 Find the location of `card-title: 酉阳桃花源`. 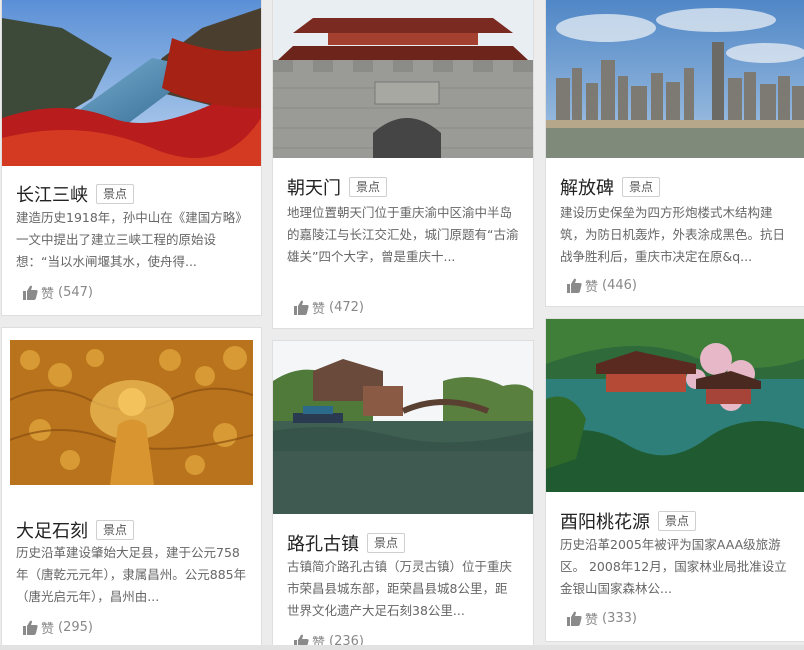

card-title: 酉阳桃花源 is located at coordinates (605, 521).